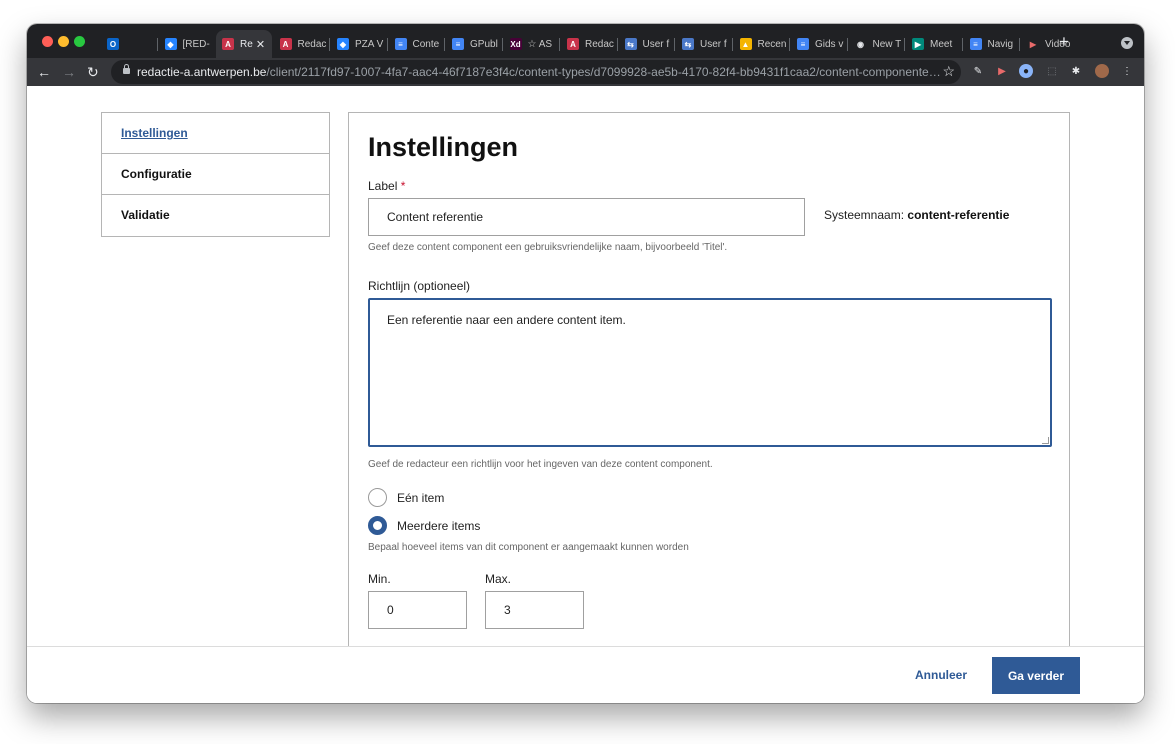 This screenshot has width=1175, height=744. I want to click on back-arrow-icon: ←, so click(44, 72).